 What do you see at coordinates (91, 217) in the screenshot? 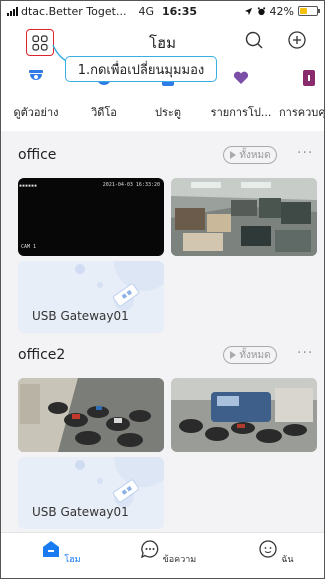
I see `camera-tile-office-1: ▪▪▪▪▪▪ 2021-04-03 16:33:20 CAM 1` at bounding box center [91, 217].